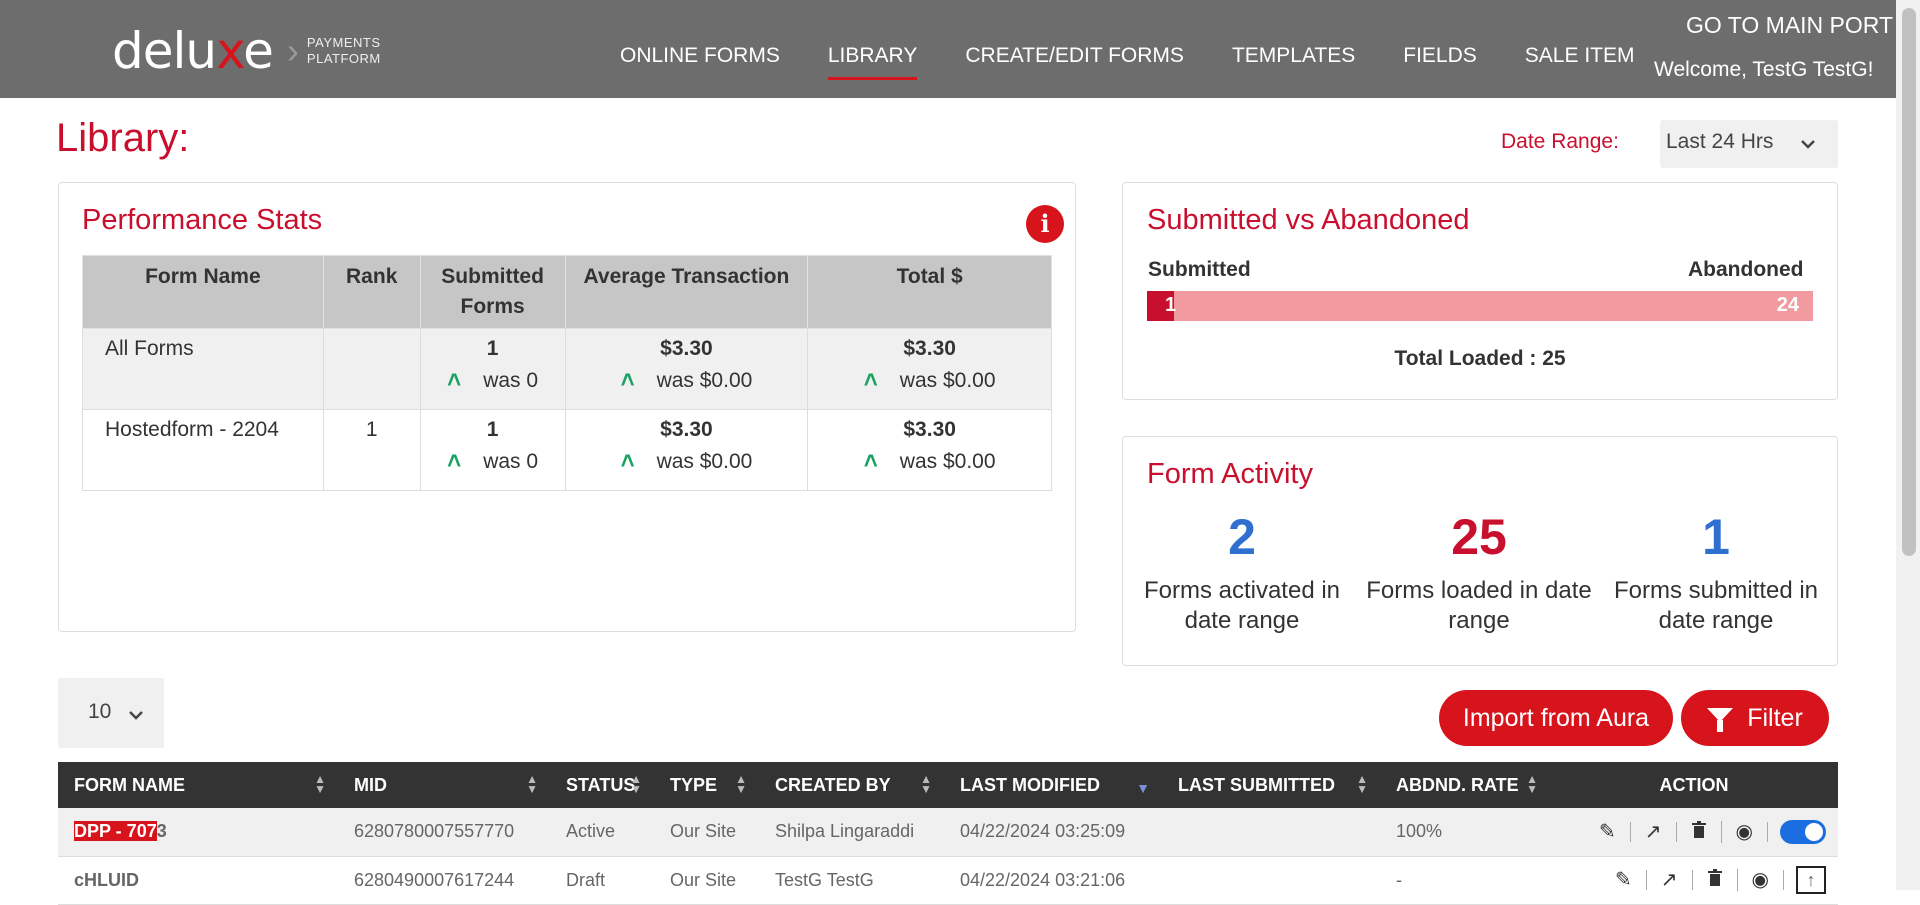  What do you see at coordinates (202, 220) in the screenshot?
I see `performance-stats-title: Performance Stats` at bounding box center [202, 220].